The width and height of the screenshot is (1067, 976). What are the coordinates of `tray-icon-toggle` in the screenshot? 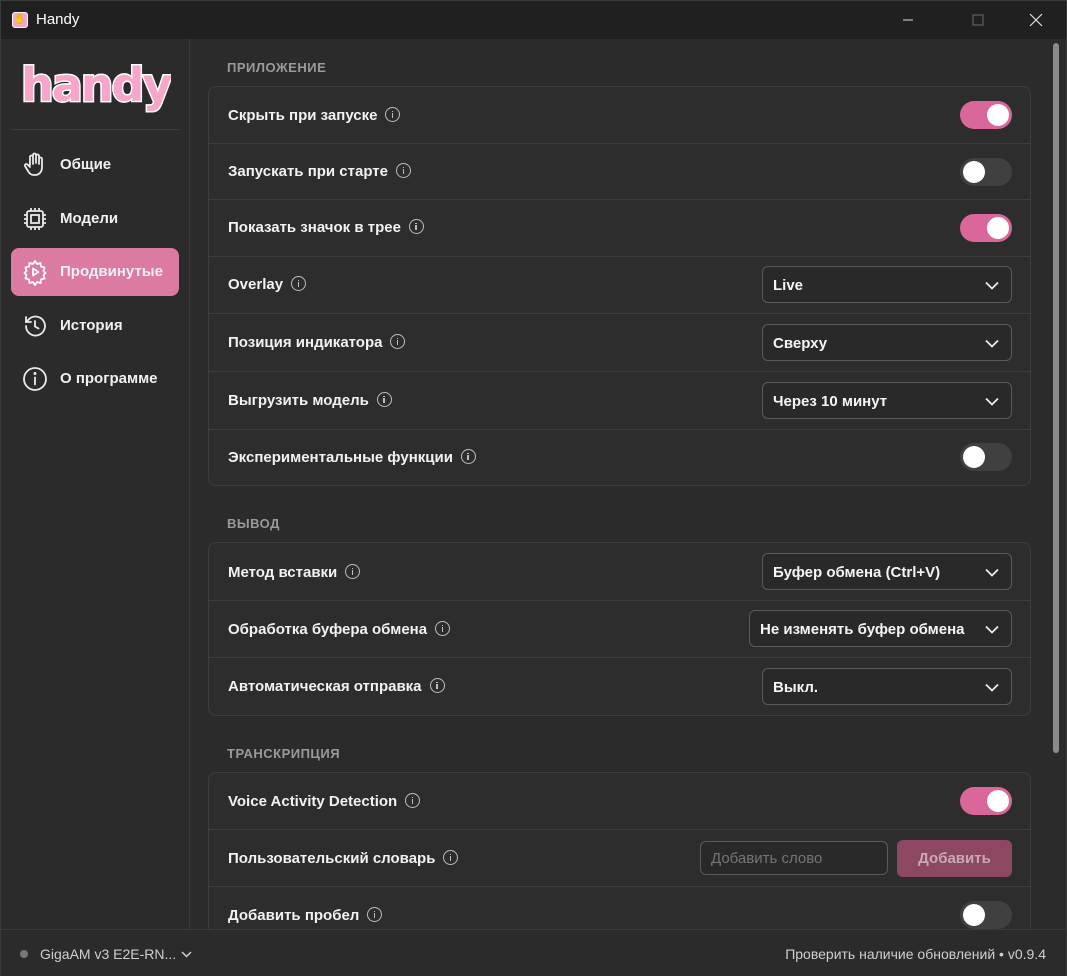 It's located at (986, 228).